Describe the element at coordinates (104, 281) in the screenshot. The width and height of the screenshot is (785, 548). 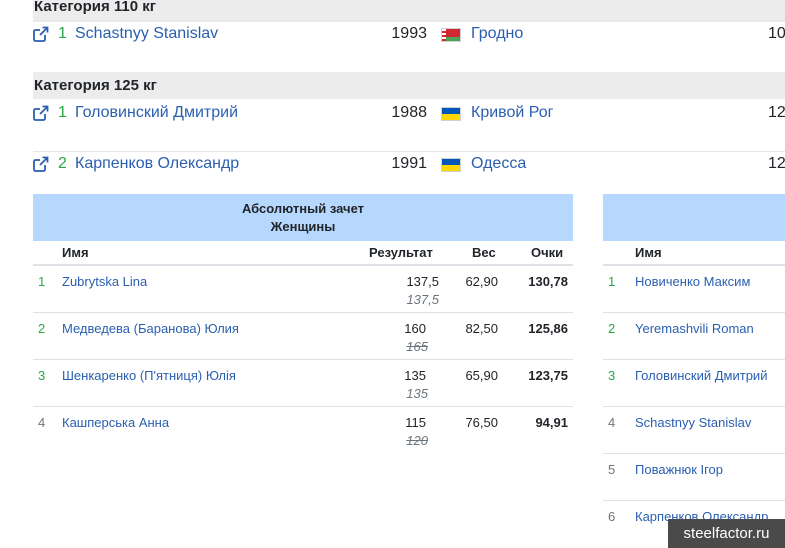
I see `athlete-name-link: Zubrytska Lina` at that location.